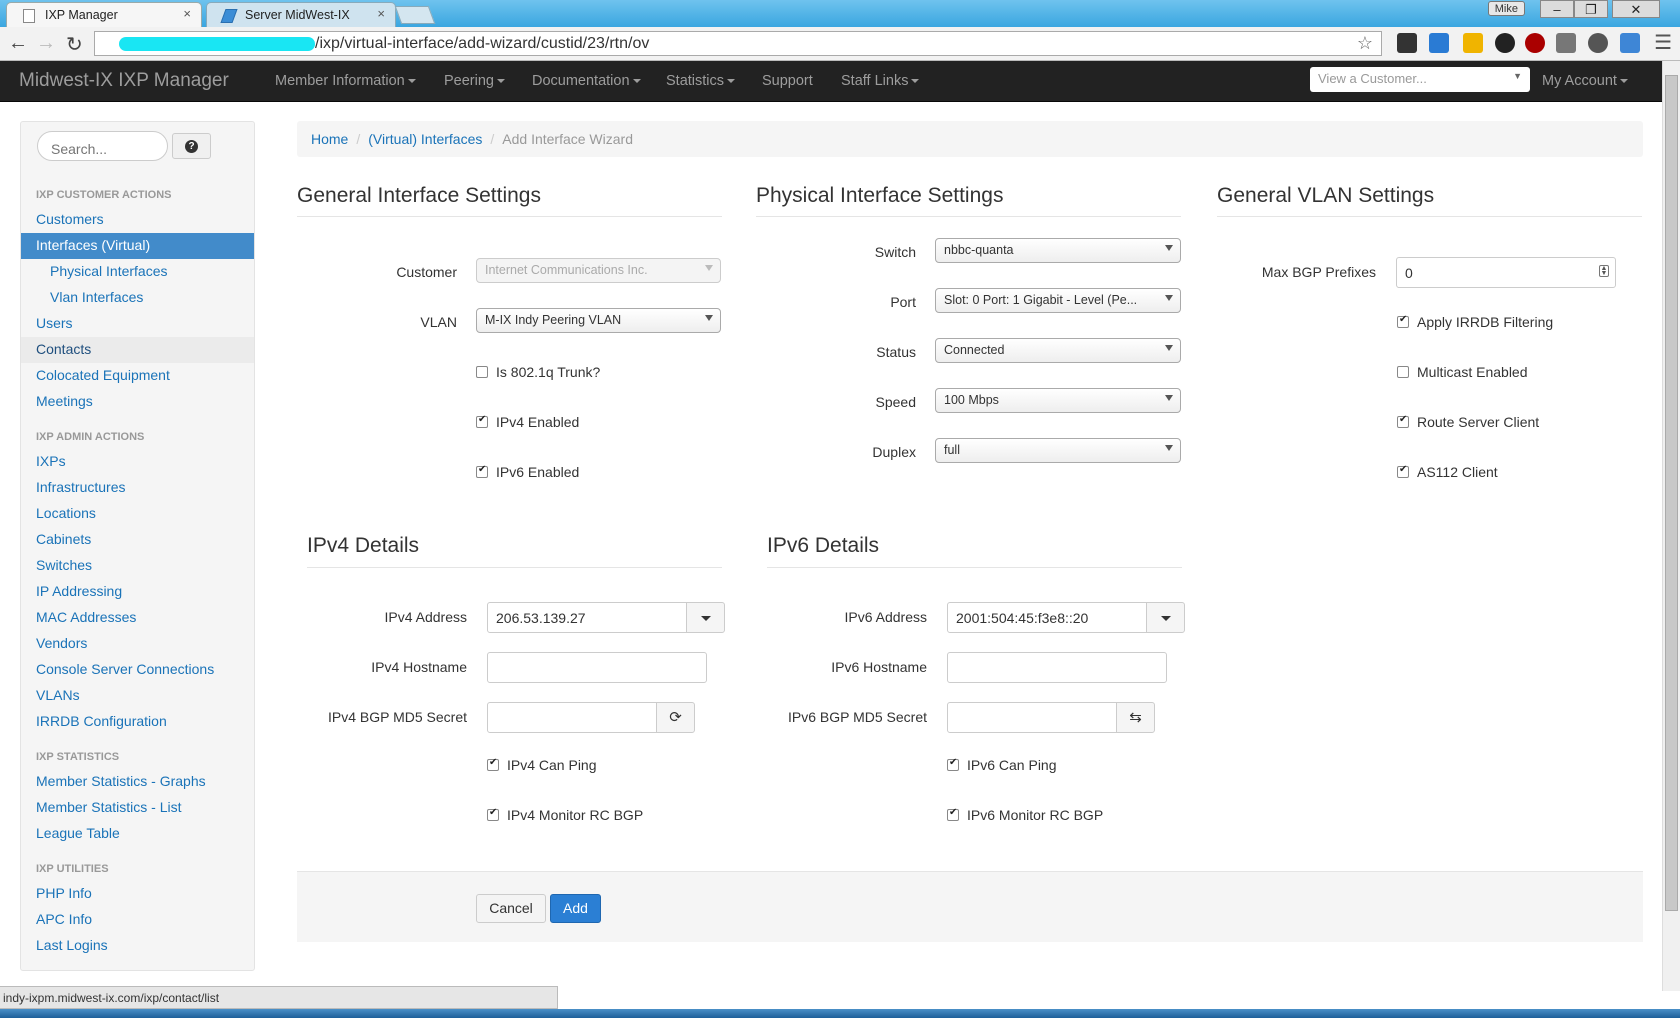 The image size is (1680, 1018). What do you see at coordinates (538, 372) in the screenshot?
I see `trunk-checkbox: Is 802.1q Trunk?` at bounding box center [538, 372].